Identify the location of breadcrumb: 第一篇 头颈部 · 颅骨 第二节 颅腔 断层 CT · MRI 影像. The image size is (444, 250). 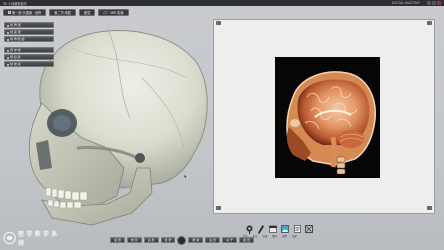
(66, 13).